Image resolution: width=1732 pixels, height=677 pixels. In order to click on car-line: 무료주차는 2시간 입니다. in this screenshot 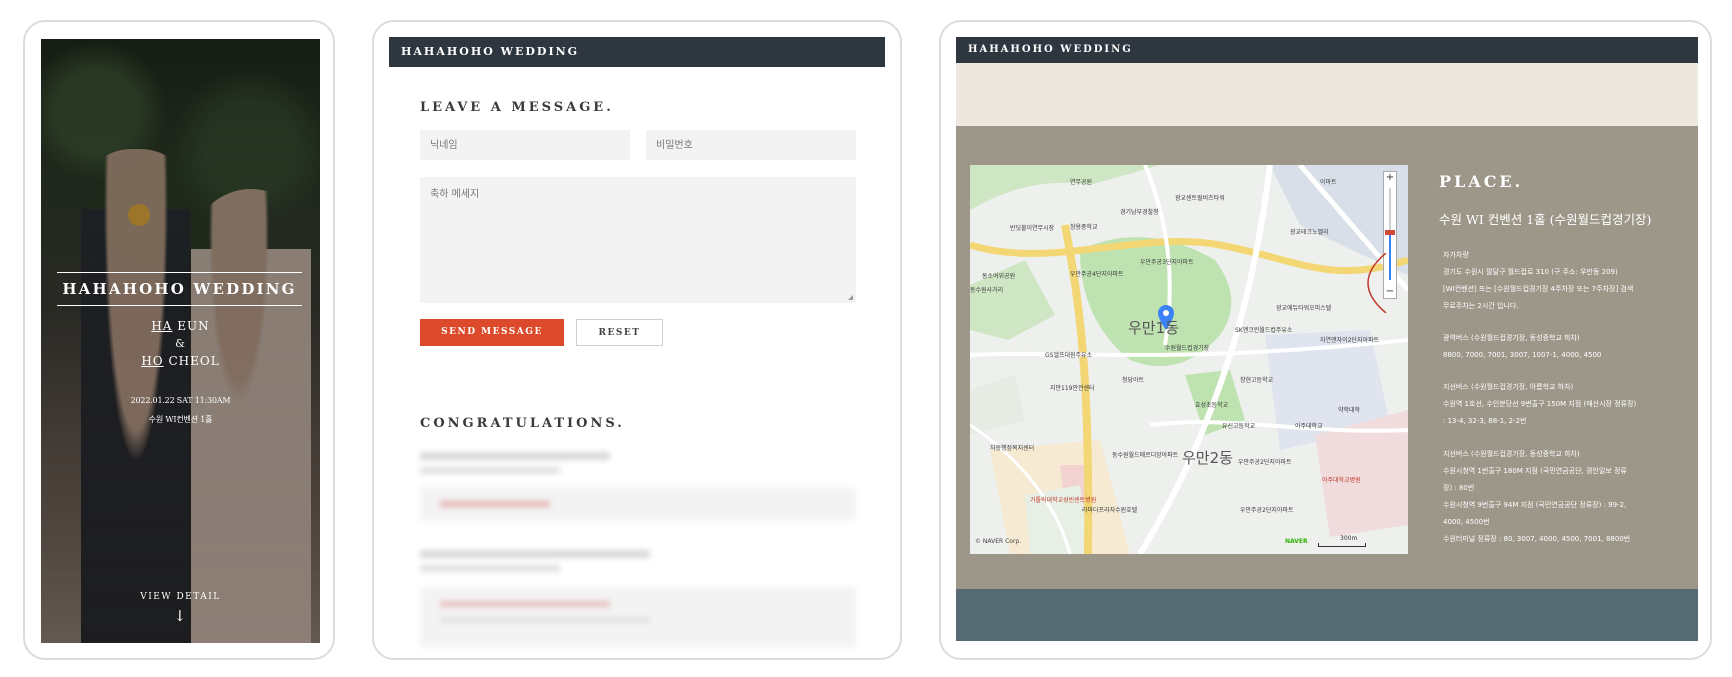, I will do `click(1481, 306)`.